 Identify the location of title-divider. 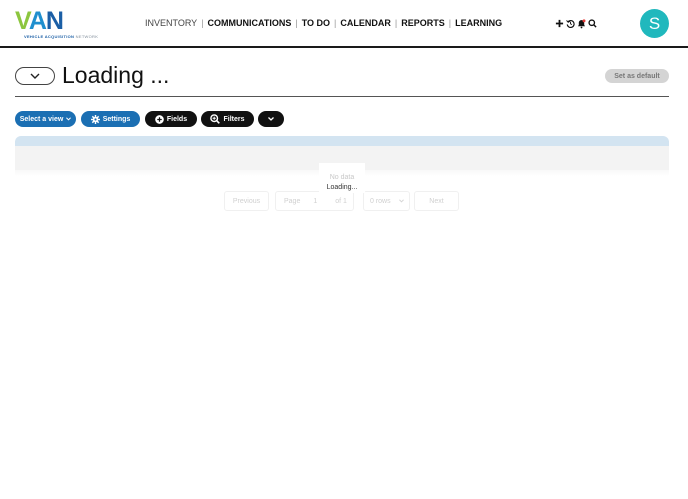
(342, 96).